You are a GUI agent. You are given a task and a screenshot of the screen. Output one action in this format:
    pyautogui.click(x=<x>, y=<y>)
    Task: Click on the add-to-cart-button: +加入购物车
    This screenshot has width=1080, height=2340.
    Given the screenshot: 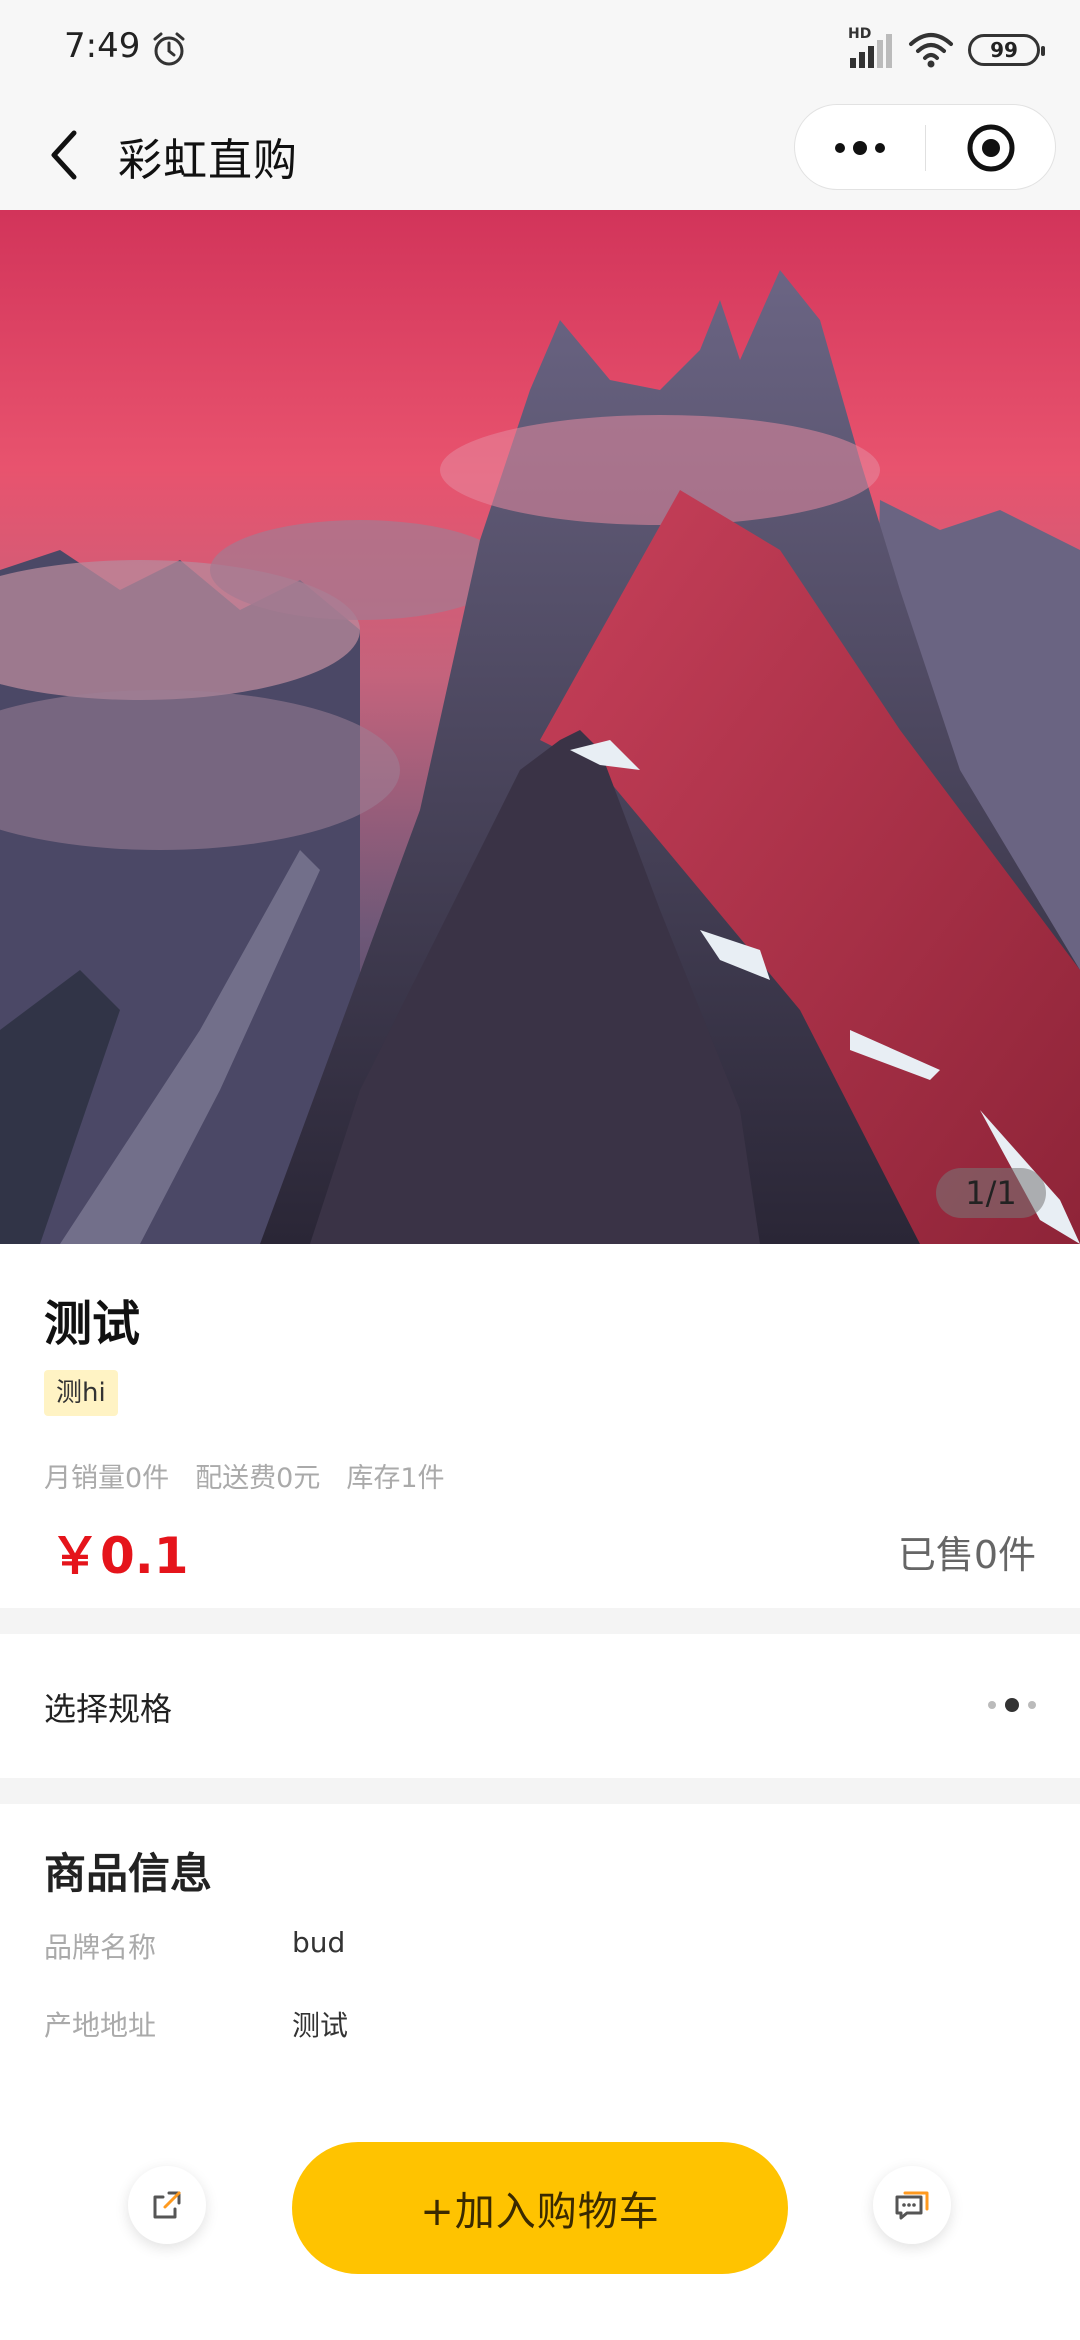 What is the action you would take?
    pyautogui.click(x=540, y=2208)
    